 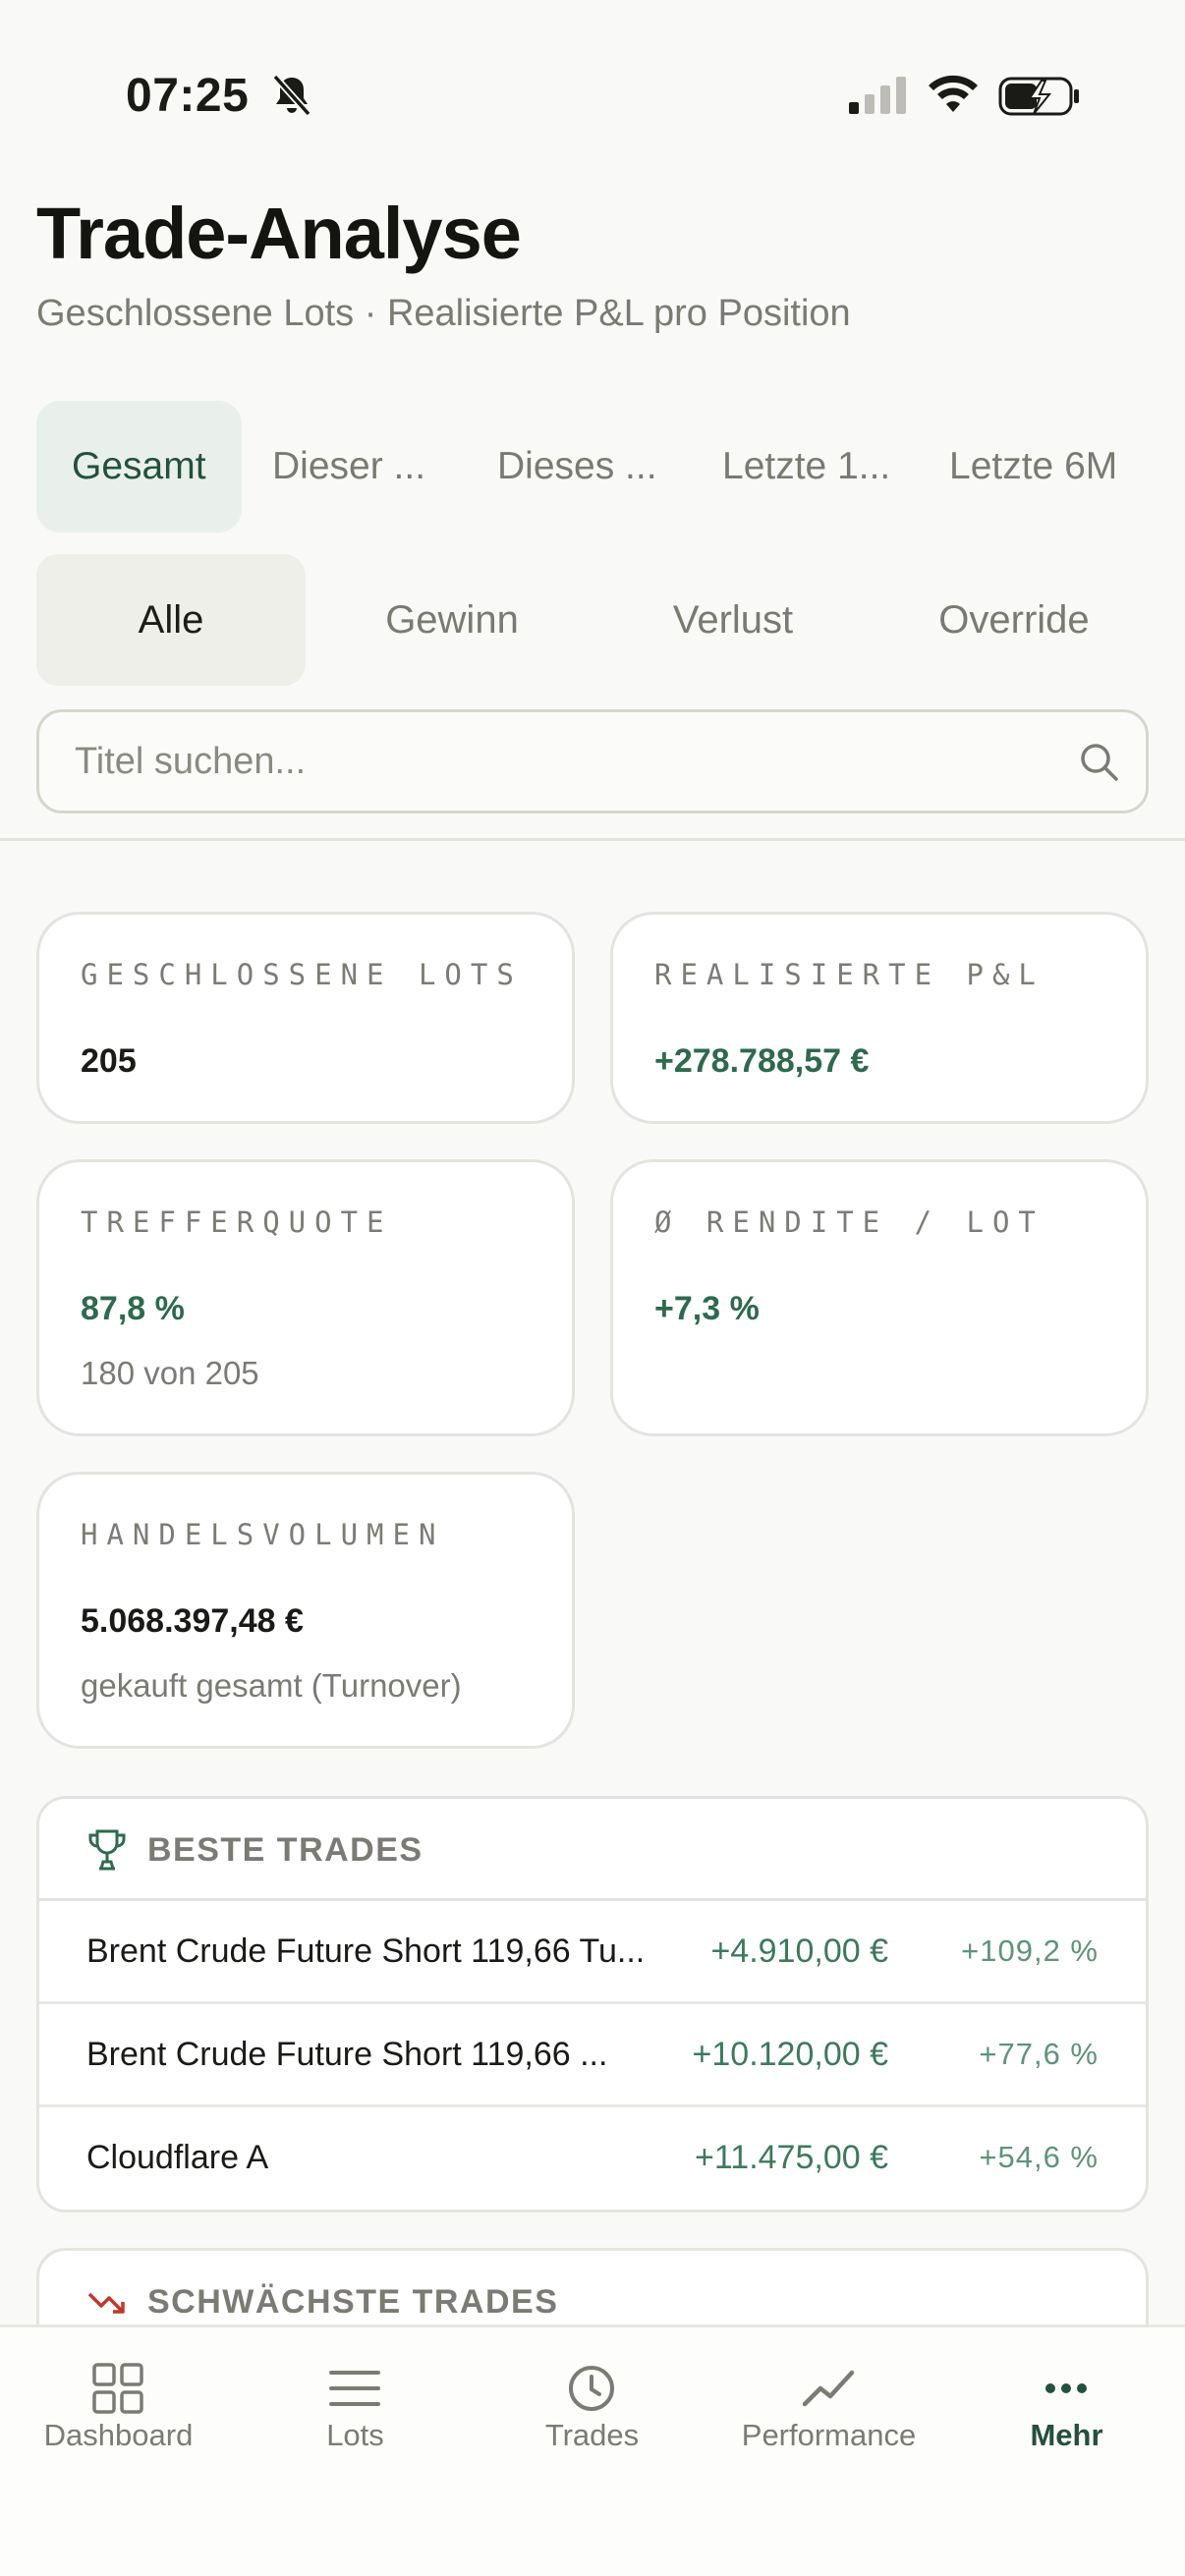 I want to click on stat-card-realized-pl: REALISIERTE P&L +278.788,57 €, so click(x=880, y=1018).